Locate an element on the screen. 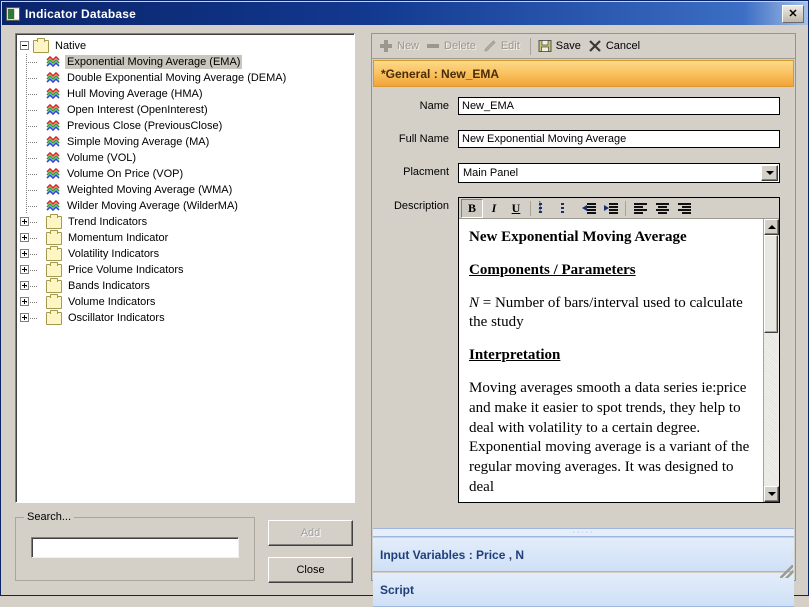  placement-row: Placment Main Panel is located at coordinates (583, 173).